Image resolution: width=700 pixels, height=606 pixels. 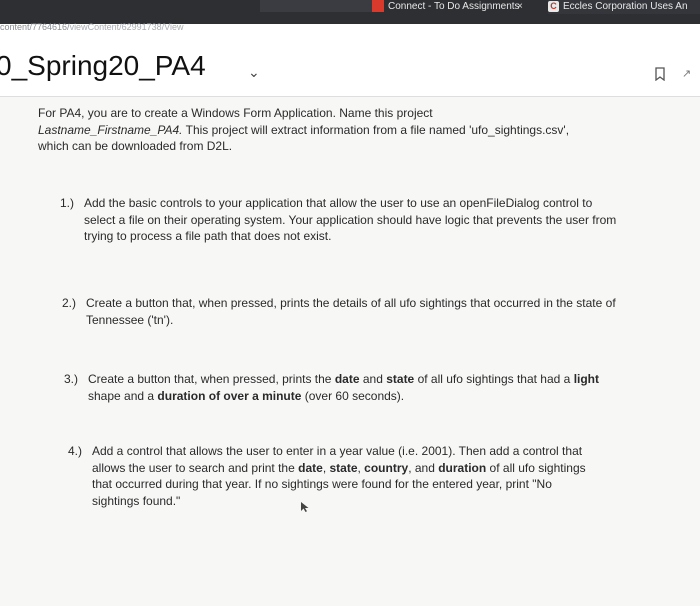 What do you see at coordinates (686, 73) in the screenshot?
I see `expand-icon: ↗` at bounding box center [686, 73].